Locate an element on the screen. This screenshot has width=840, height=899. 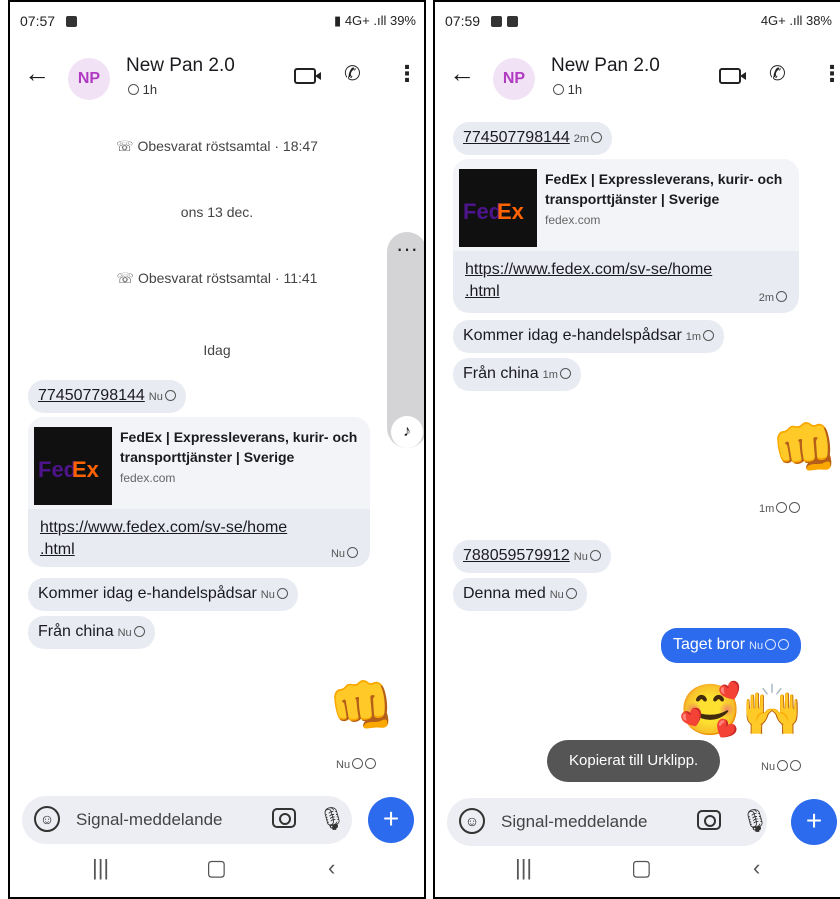
outgoing-emojis: 🥰🙌 is located at coordinates (741, 710).